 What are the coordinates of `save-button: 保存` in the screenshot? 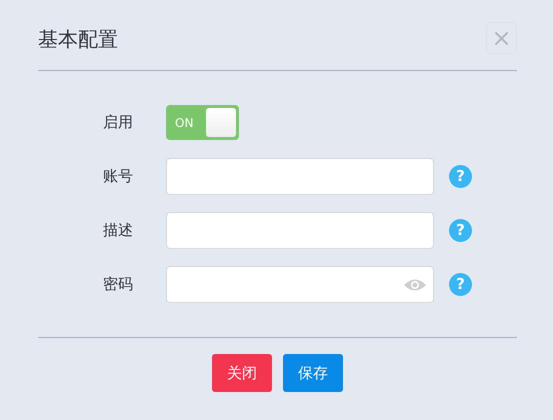 It's located at (313, 373).